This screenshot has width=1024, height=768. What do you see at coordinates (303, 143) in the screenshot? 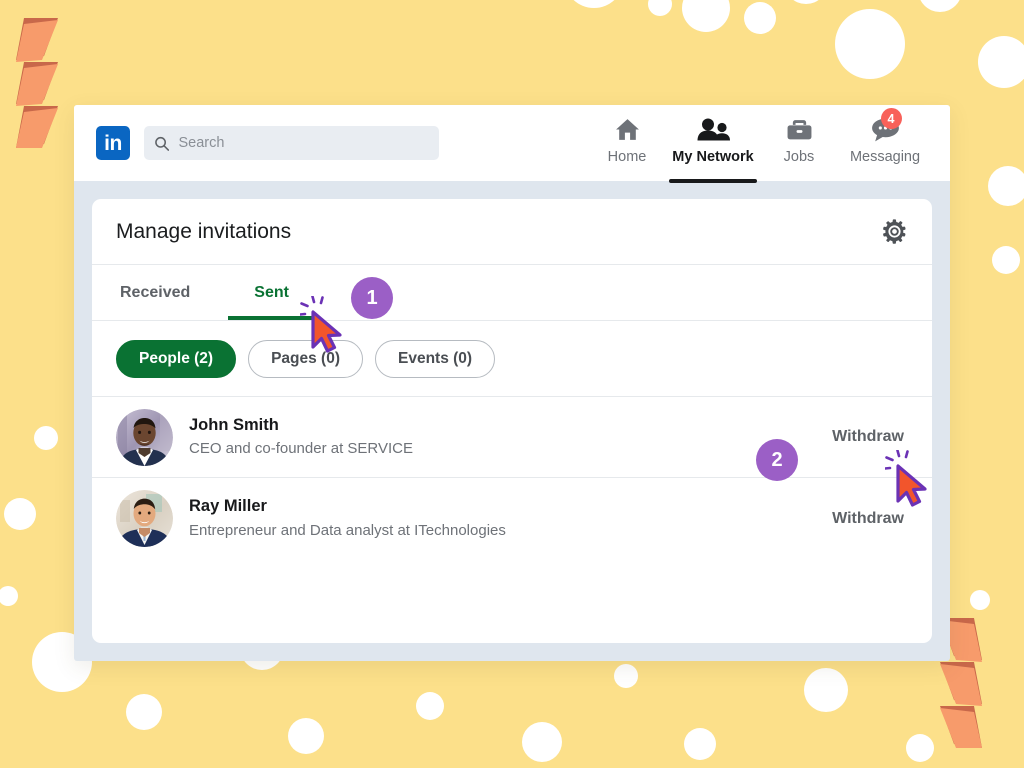
I see `search-input` at bounding box center [303, 143].